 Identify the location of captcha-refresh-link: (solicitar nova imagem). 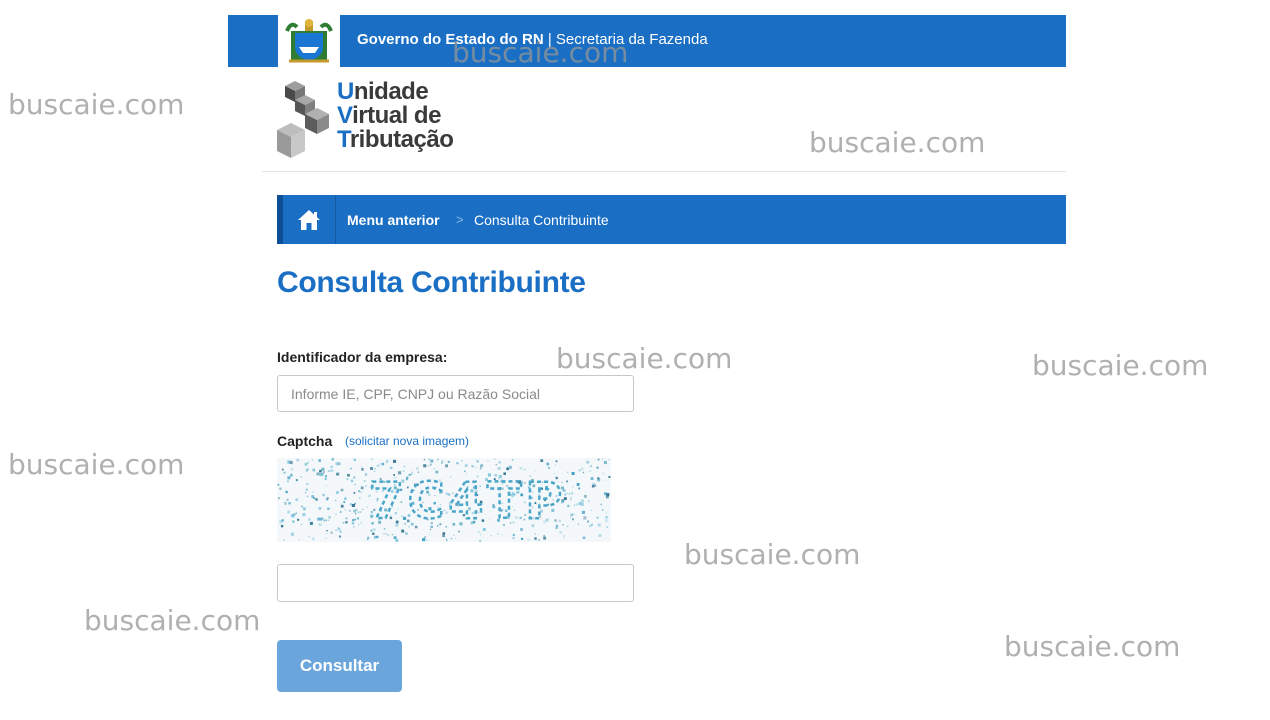
(407, 441).